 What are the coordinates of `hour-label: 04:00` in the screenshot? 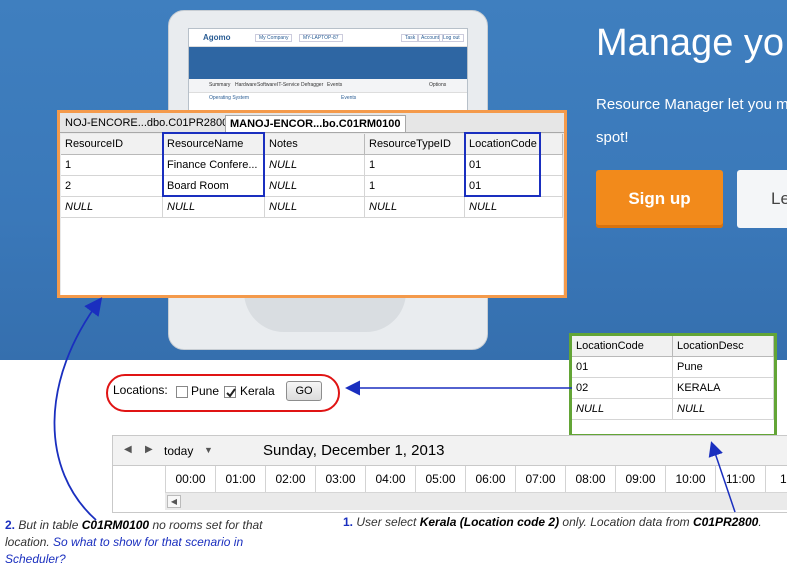 It's located at (390, 479).